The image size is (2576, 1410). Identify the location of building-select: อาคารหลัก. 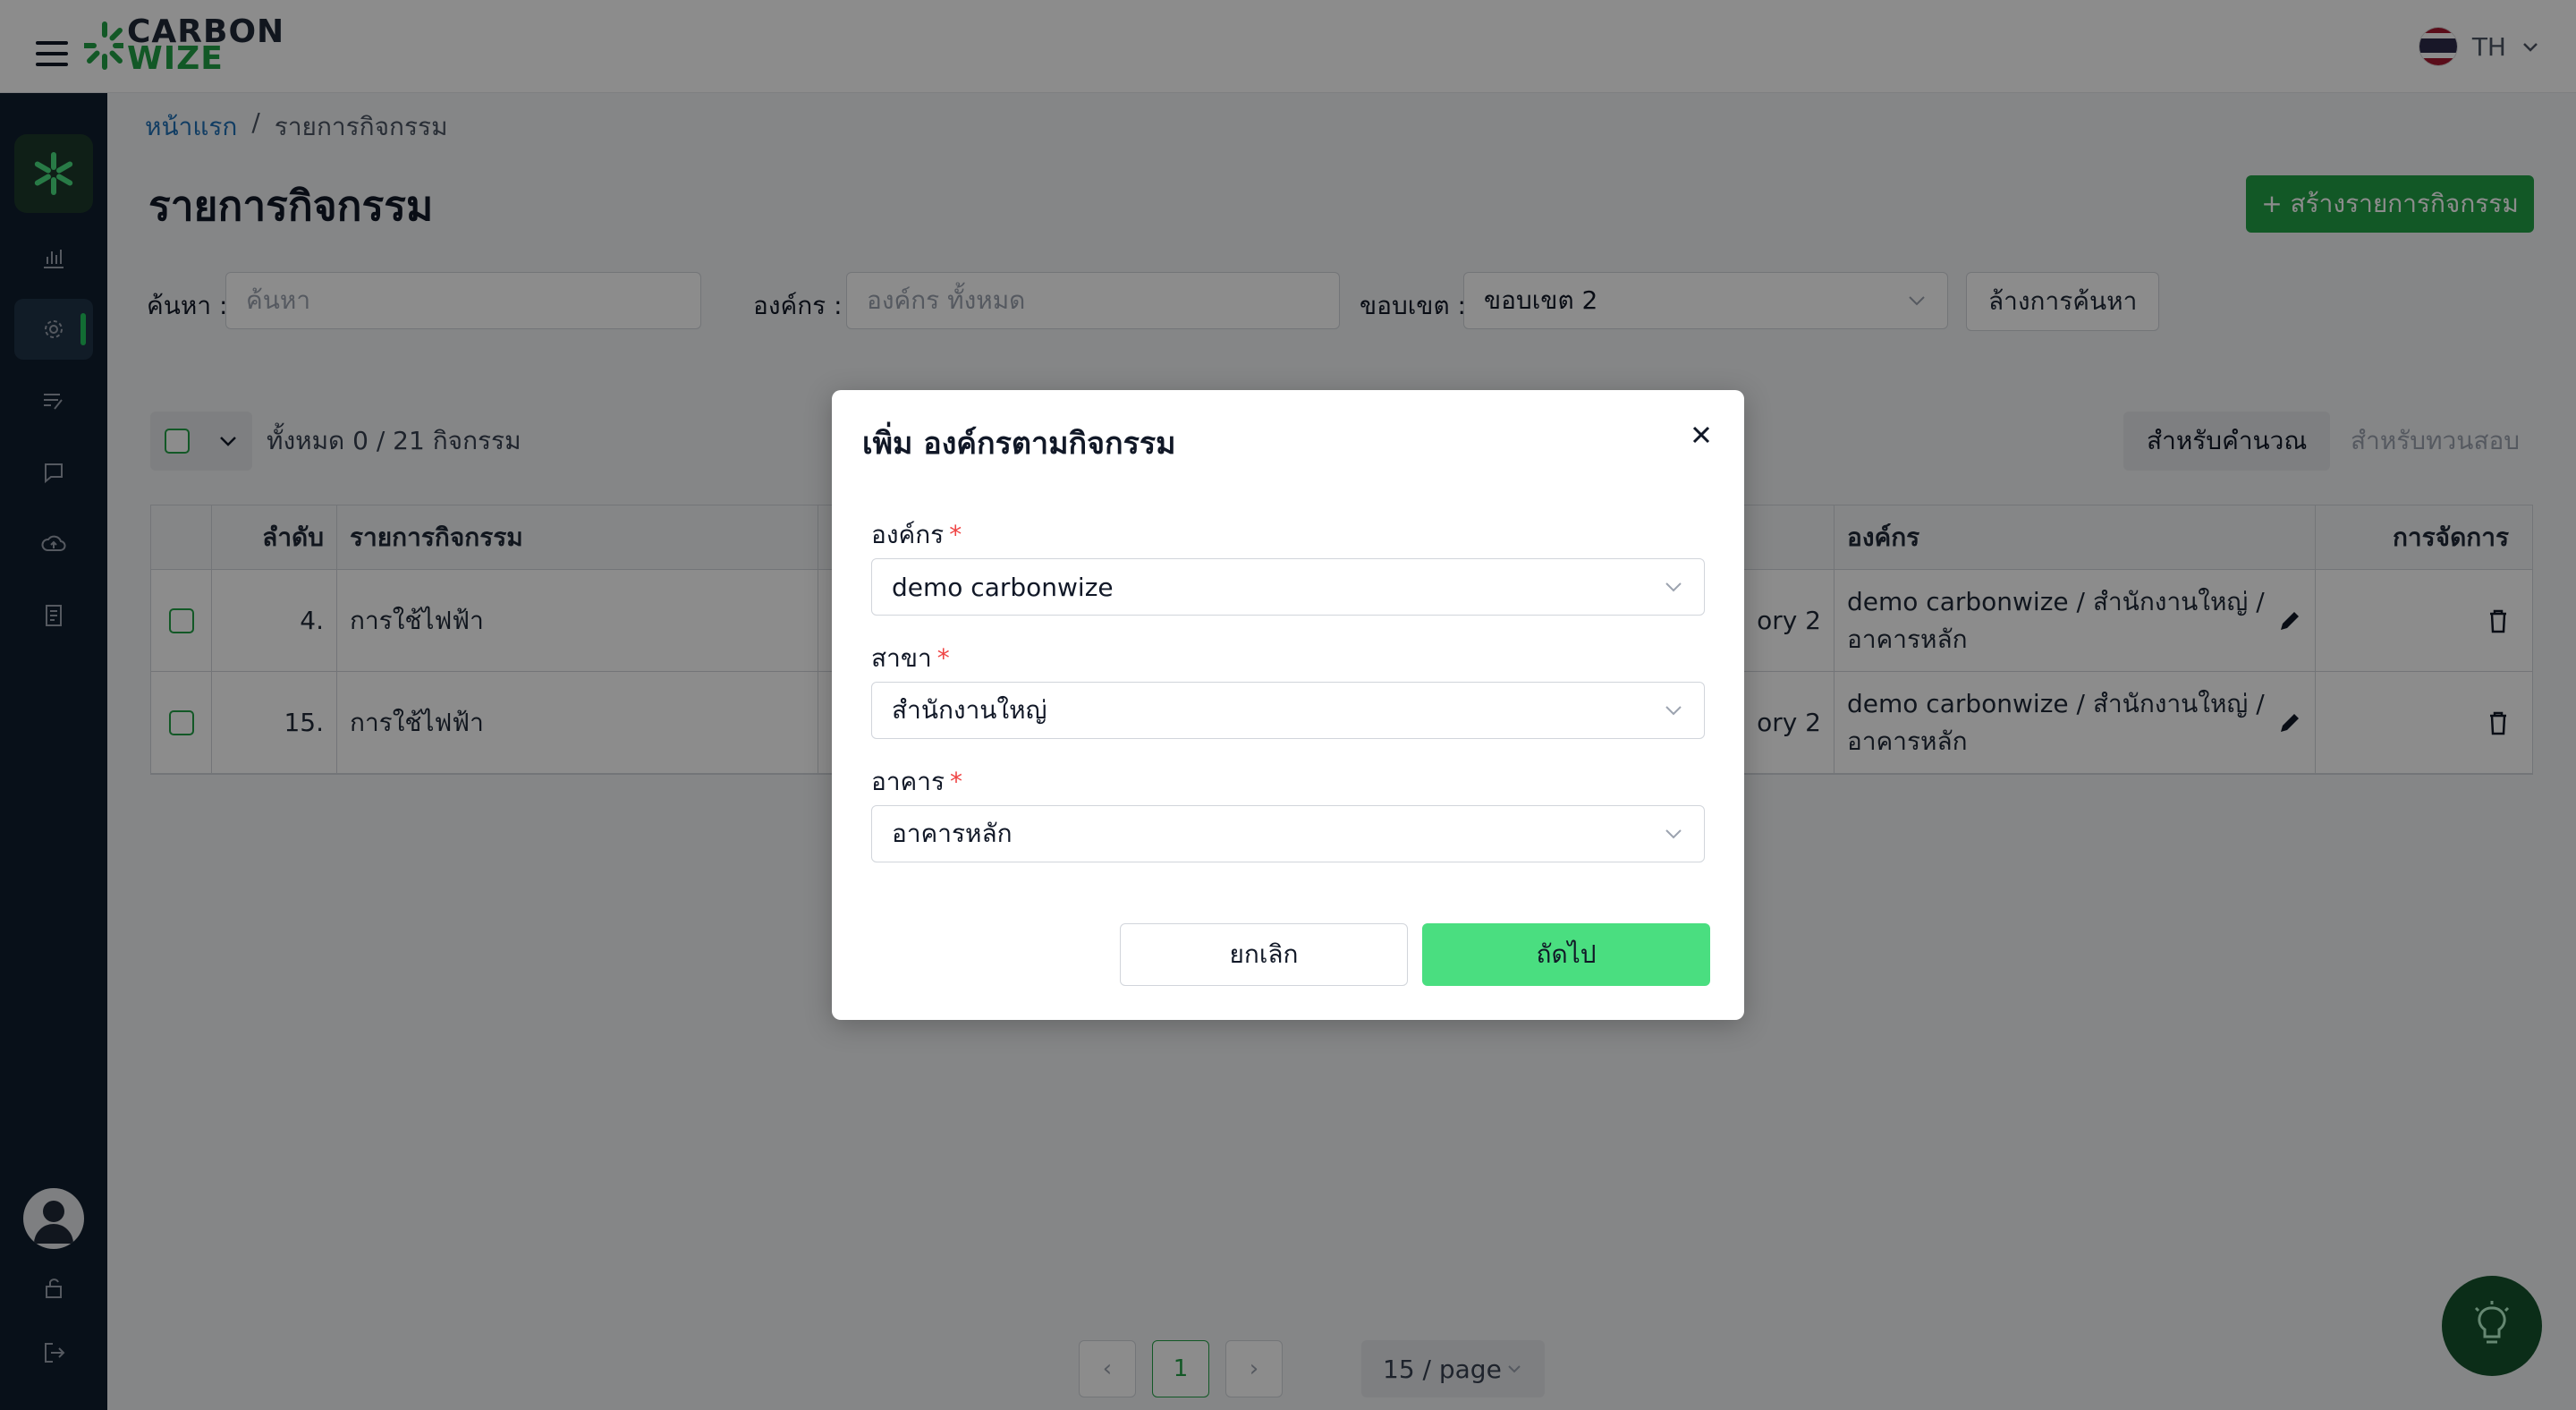
(1288, 834).